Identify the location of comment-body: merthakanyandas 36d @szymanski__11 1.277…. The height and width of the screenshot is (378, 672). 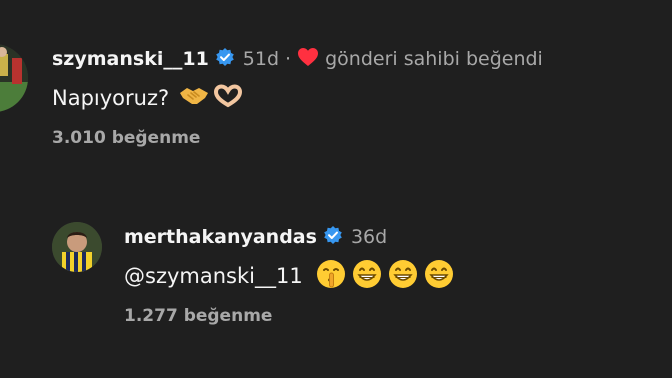
(289, 274).